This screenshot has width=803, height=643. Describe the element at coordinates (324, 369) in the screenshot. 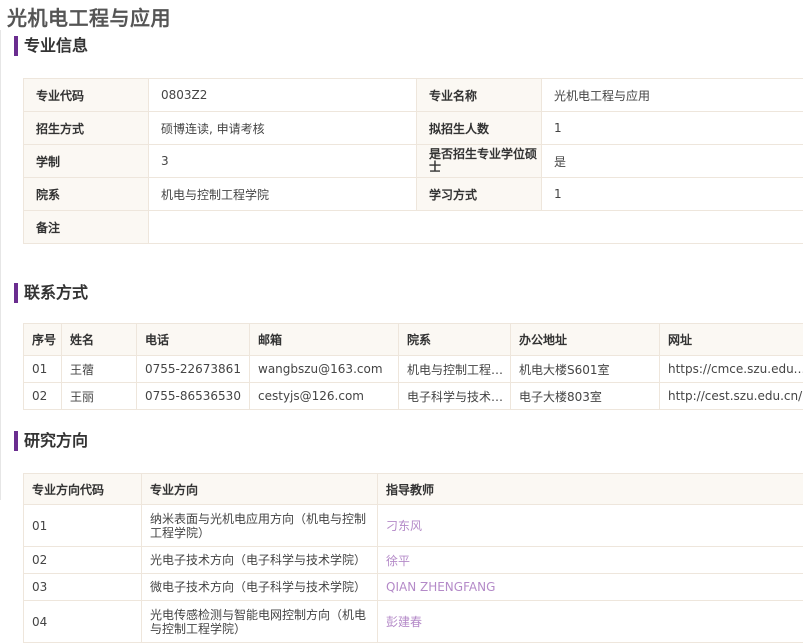

I see `contact-email: wangbszu@163.com` at that location.